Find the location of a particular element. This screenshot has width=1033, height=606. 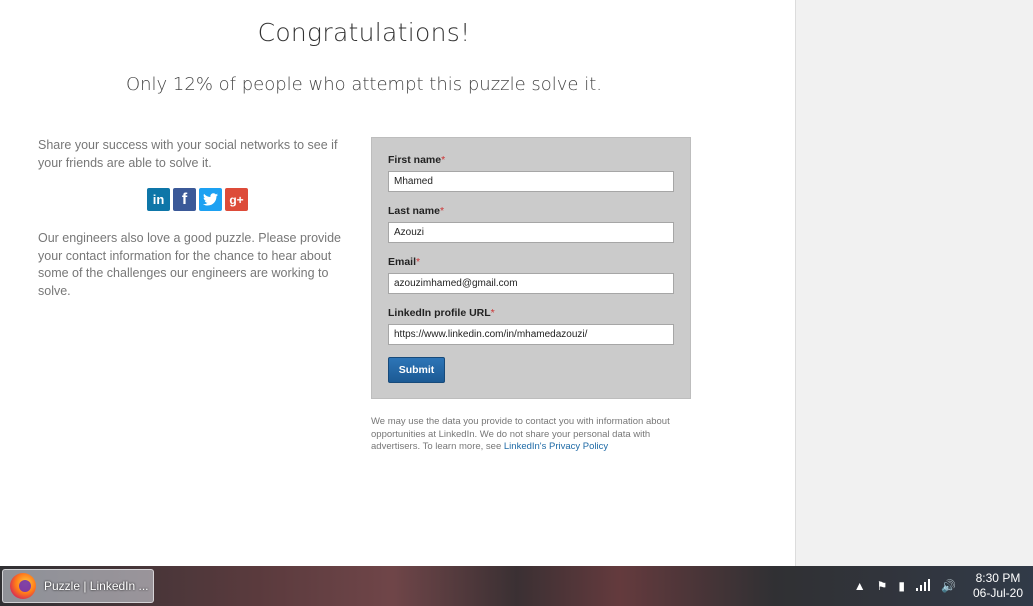

signal-bars-glyph is located at coordinates (923, 584).